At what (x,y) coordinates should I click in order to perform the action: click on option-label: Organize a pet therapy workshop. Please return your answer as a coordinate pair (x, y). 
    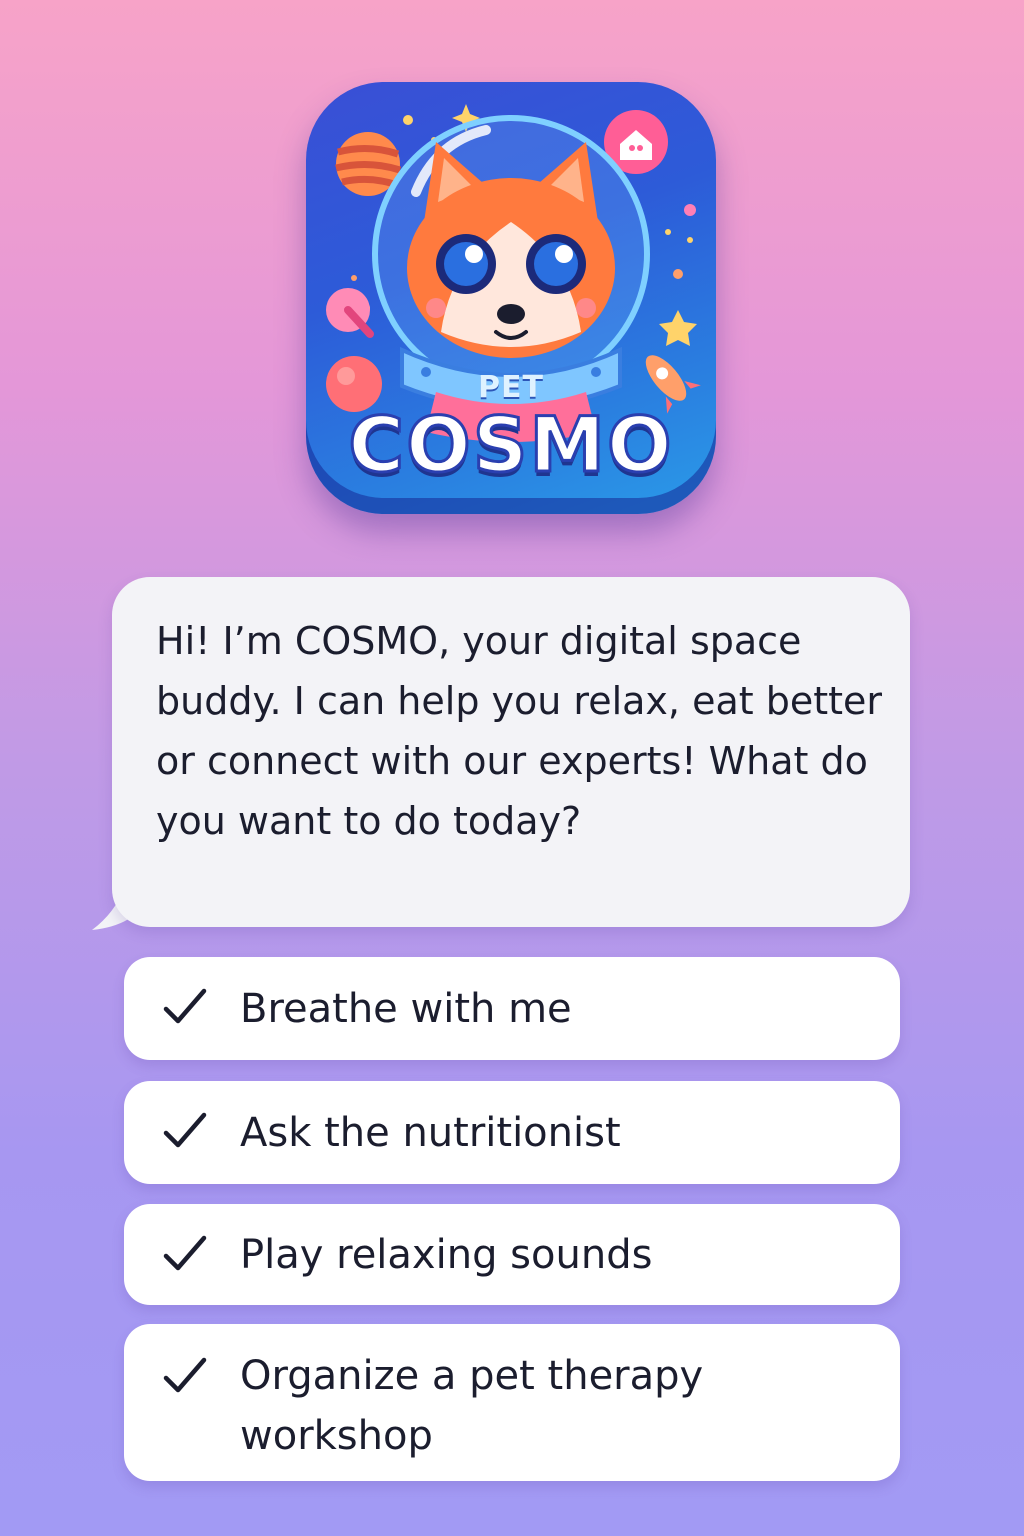
    Looking at the image, I should click on (472, 1406).